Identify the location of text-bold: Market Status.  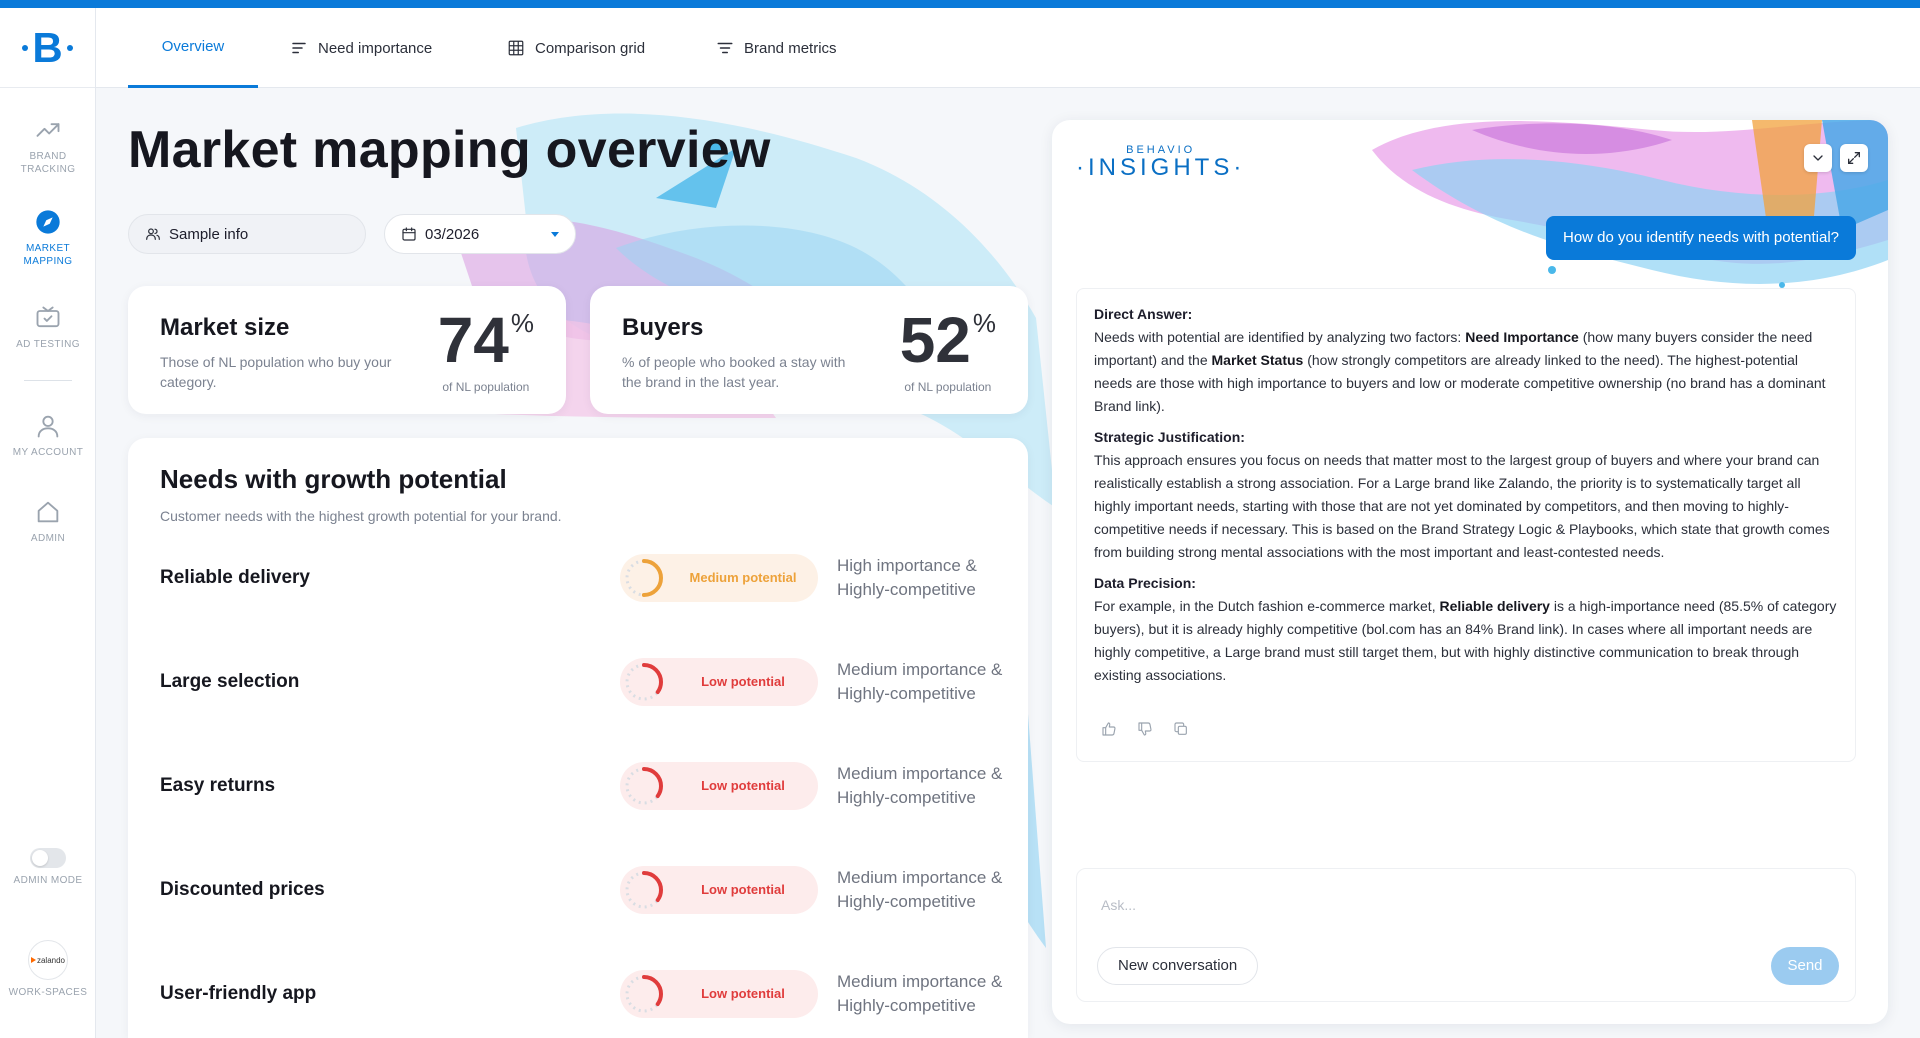
(1257, 360).